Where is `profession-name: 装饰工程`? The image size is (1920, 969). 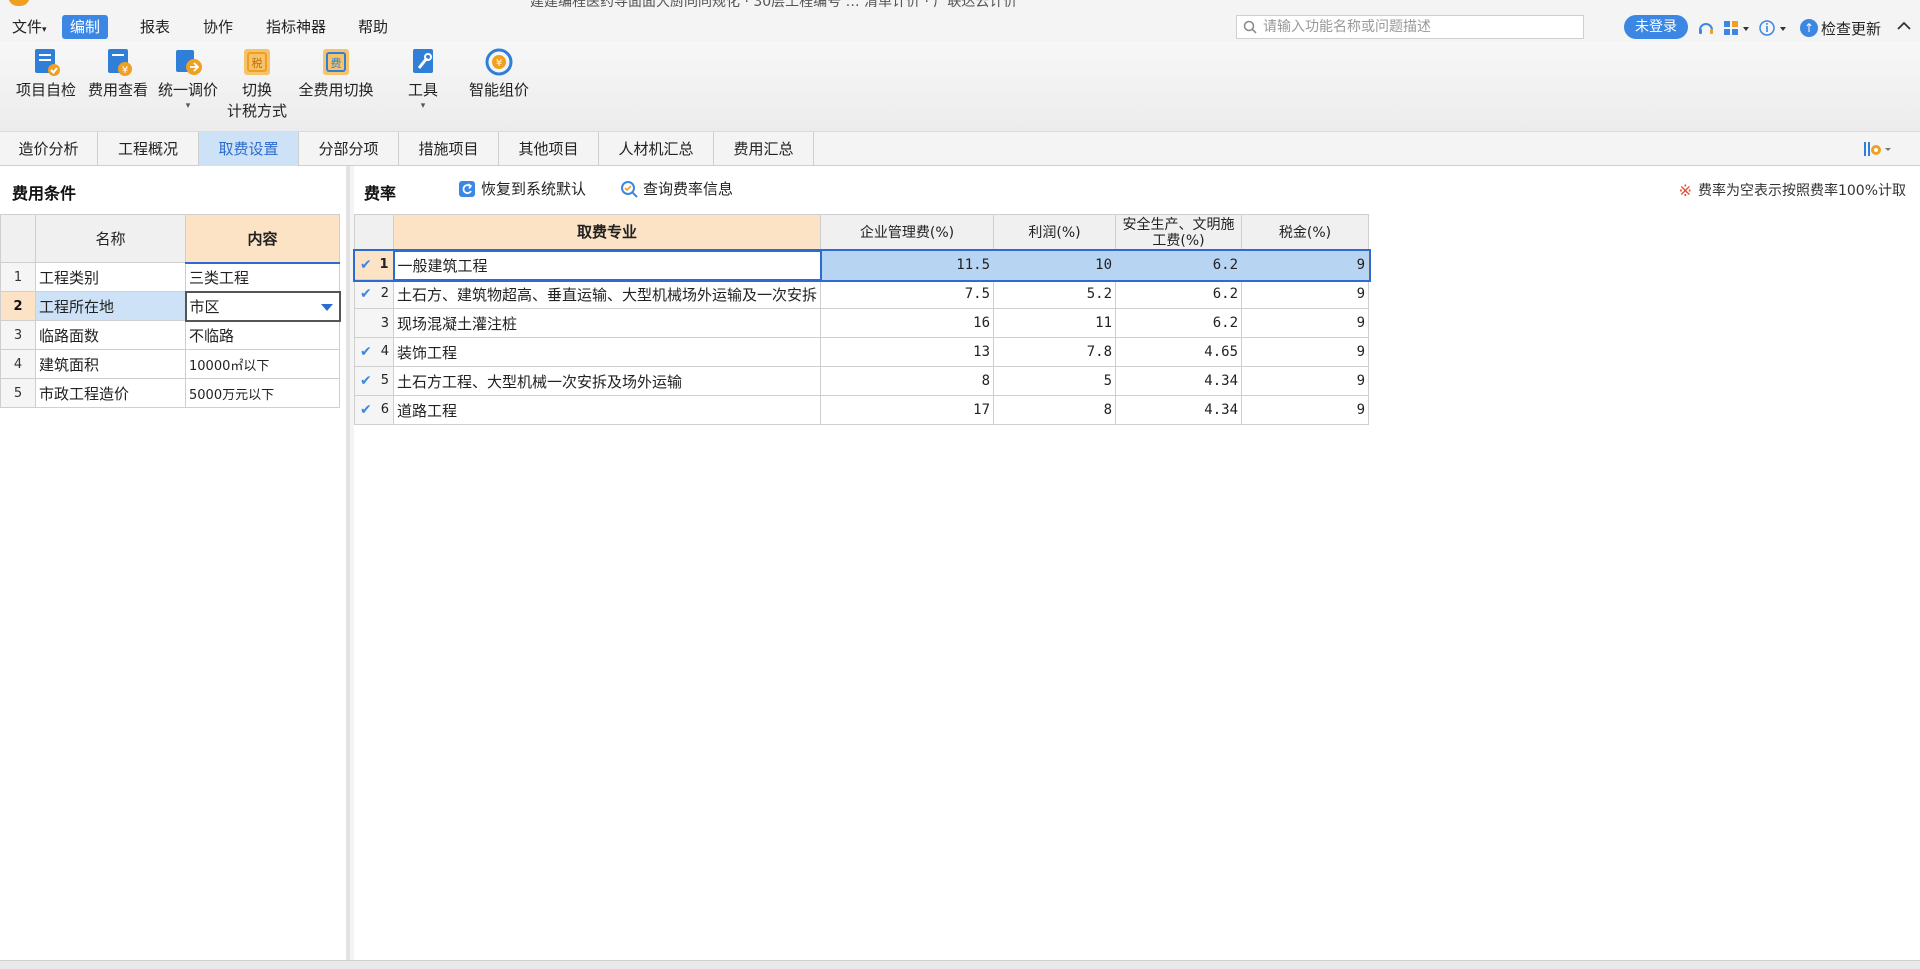 profession-name: 装饰工程 is located at coordinates (607, 352).